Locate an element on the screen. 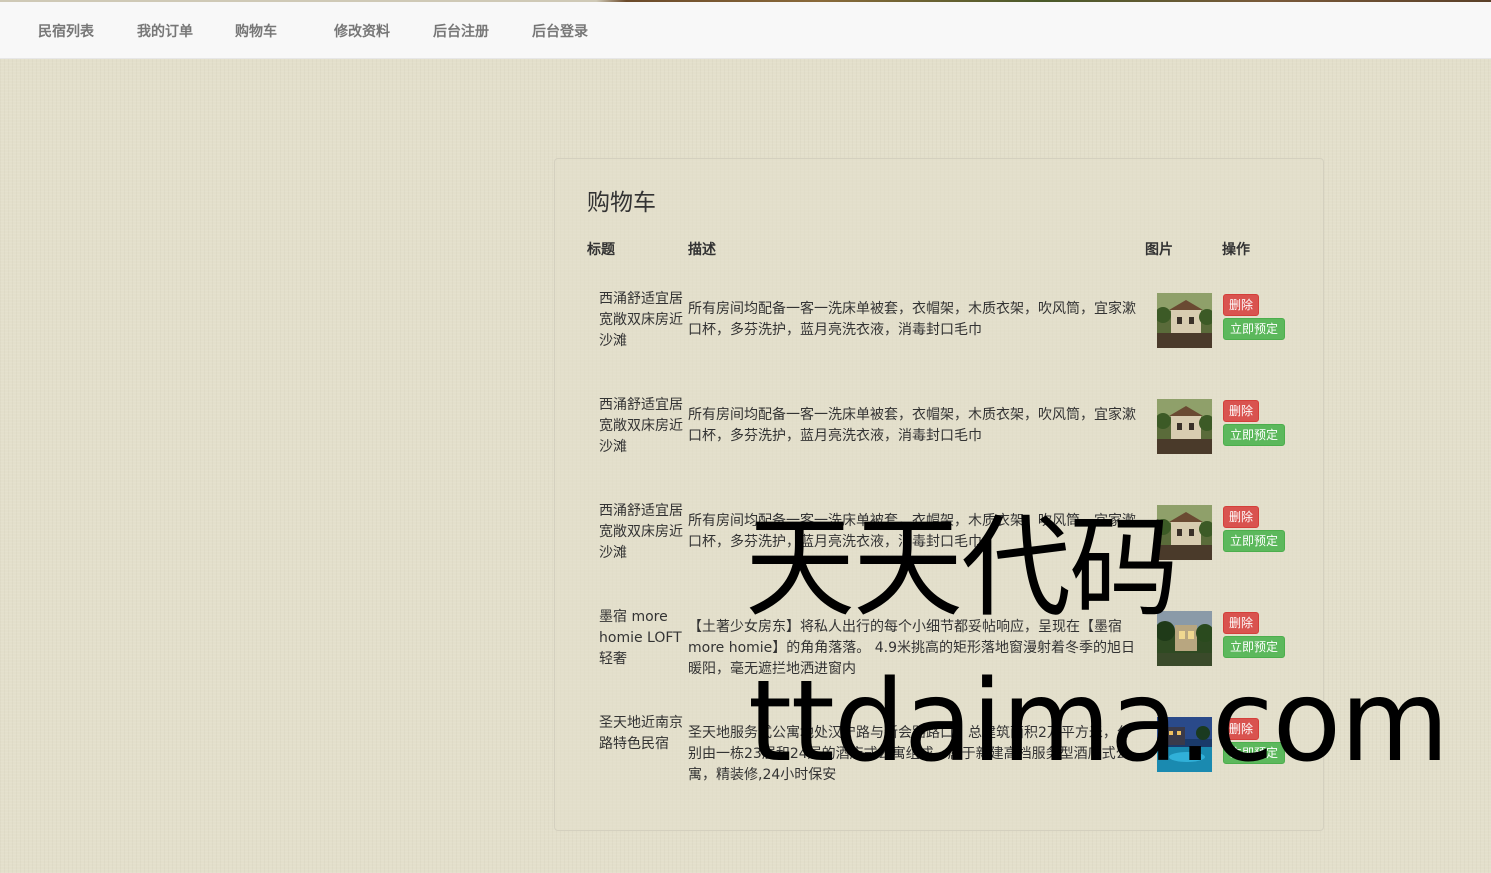 This screenshot has height=873, width=1491. column-header-title: 标题 is located at coordinates (601, 250).